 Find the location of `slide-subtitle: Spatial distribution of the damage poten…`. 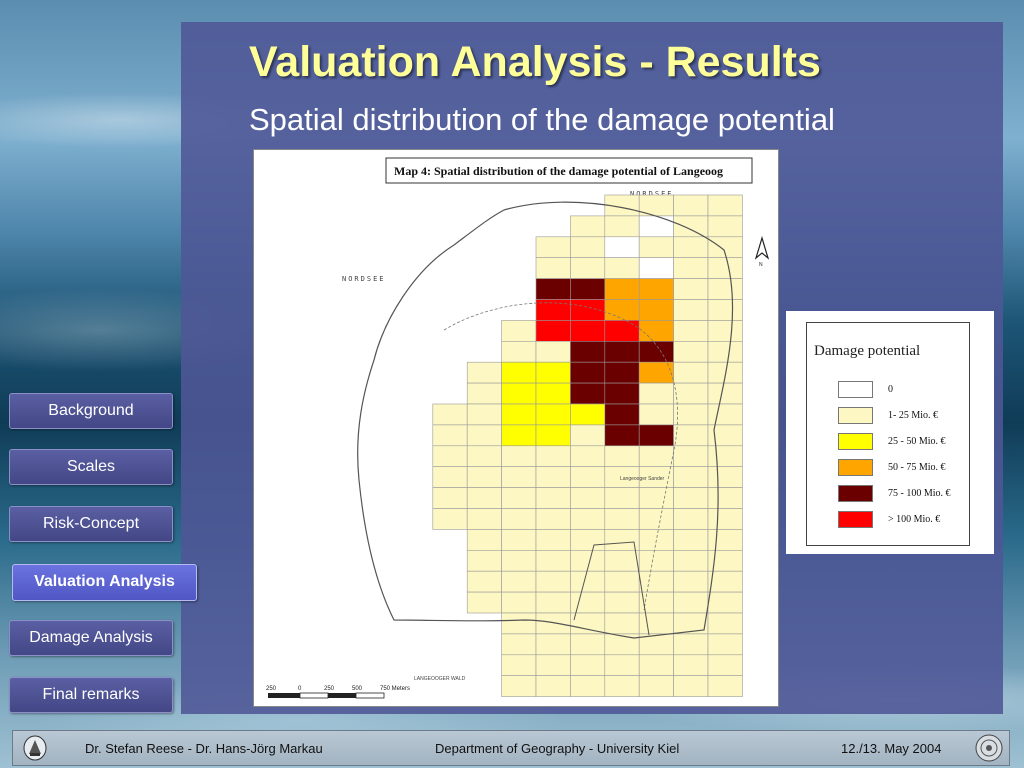

slide-subtitle: Spatial distribution of the damage poten… is located at coordinates (542, 119).